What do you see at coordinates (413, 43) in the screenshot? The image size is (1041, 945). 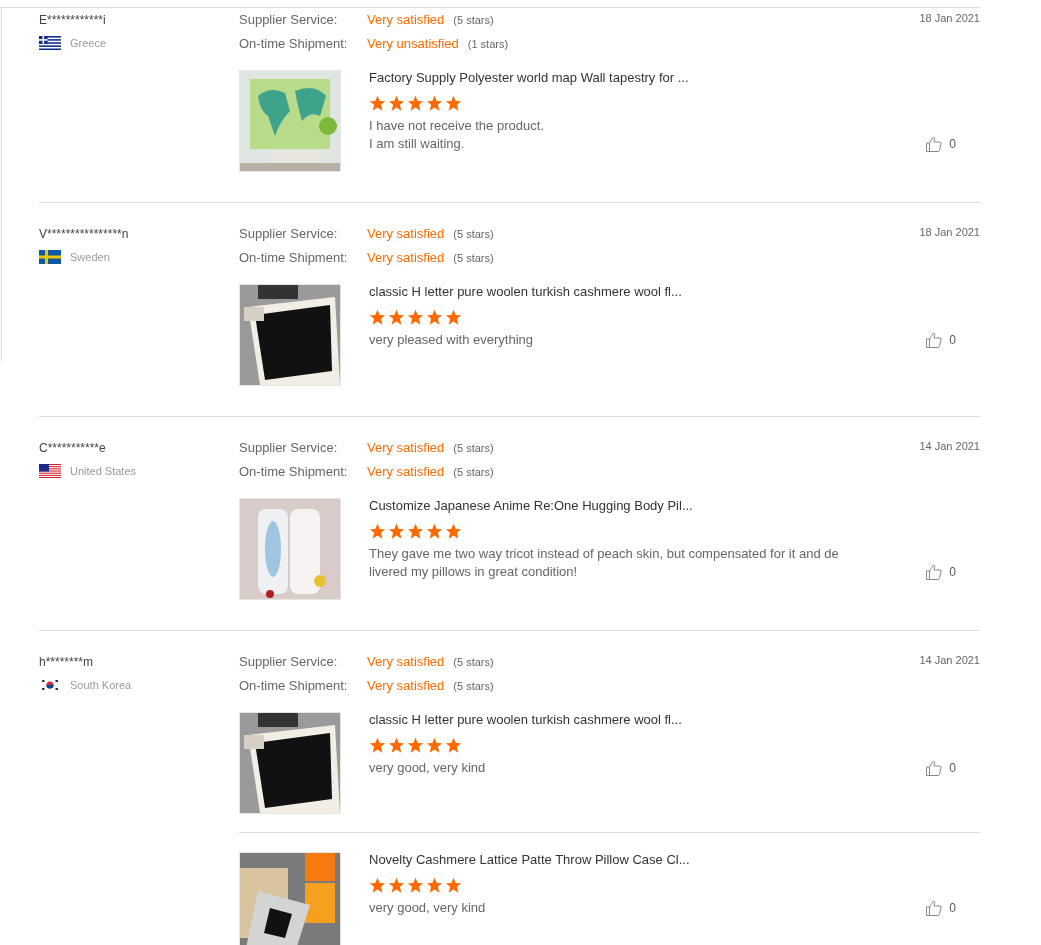 I see `rating-value: Very unsatisfied` at bounding box center [413, 43].